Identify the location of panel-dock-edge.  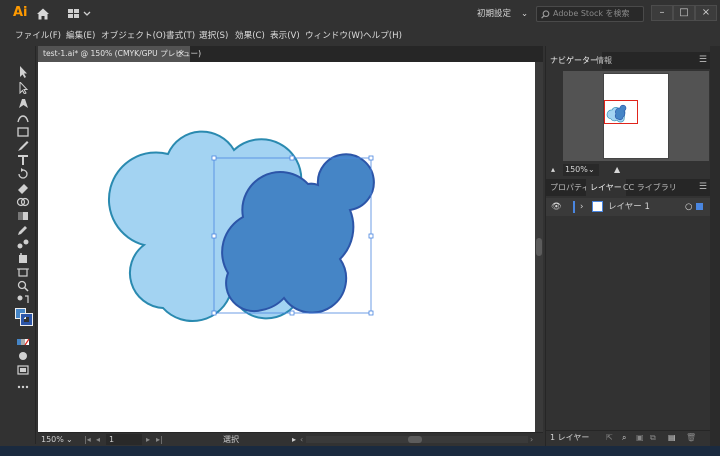
(715, 246).